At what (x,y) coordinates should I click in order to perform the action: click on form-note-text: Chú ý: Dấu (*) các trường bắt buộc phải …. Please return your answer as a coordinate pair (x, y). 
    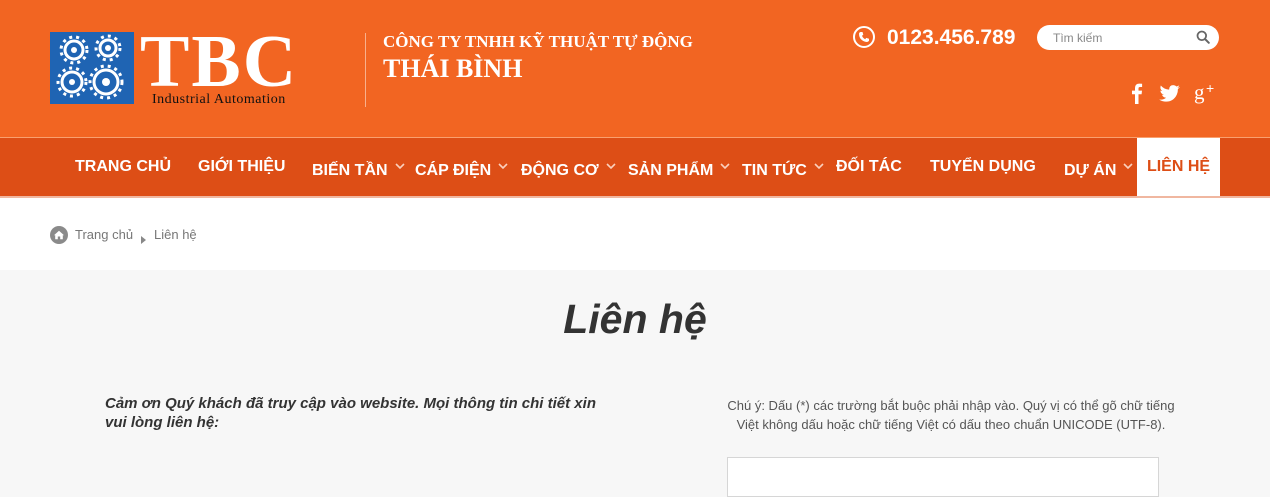
    Looking at the image, I should click on (951, 415).